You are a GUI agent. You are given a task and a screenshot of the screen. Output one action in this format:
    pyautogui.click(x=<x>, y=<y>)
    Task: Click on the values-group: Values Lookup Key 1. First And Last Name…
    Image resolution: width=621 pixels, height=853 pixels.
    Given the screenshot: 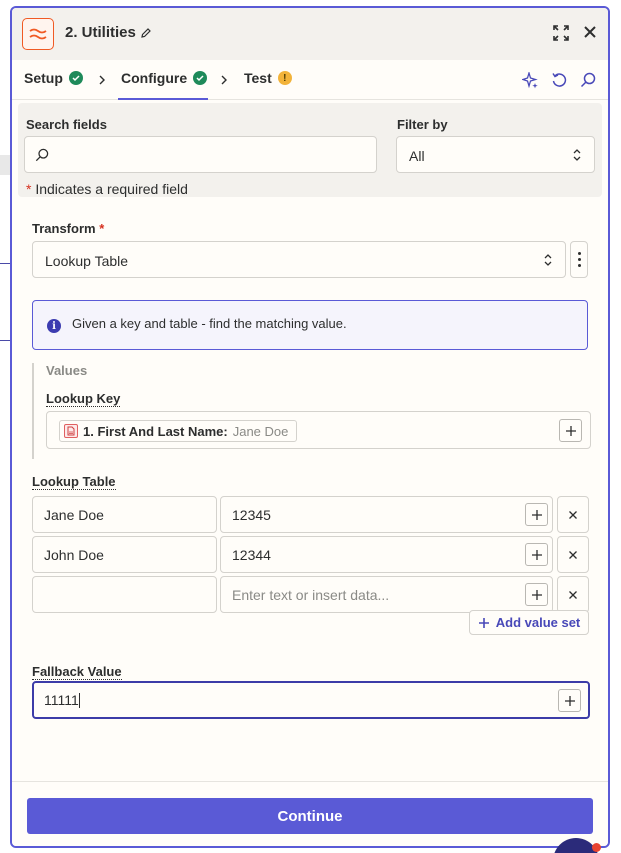 What is the action you would take?
    pyautogui.click(x=311, y=411)
    